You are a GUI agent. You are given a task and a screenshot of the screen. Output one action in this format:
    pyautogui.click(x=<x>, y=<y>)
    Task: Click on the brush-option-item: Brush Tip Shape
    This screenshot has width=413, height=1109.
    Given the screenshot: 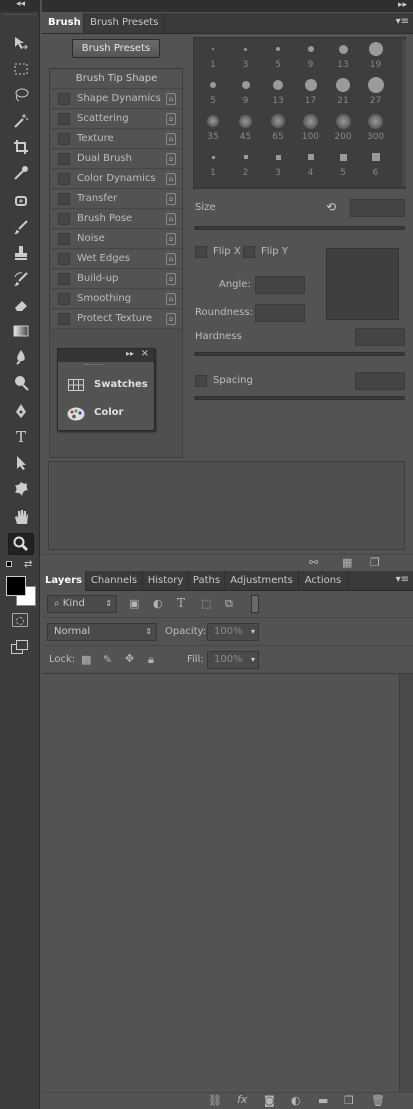 What is the action you would take?
    pyautogui.click(x=116, y=79)
    